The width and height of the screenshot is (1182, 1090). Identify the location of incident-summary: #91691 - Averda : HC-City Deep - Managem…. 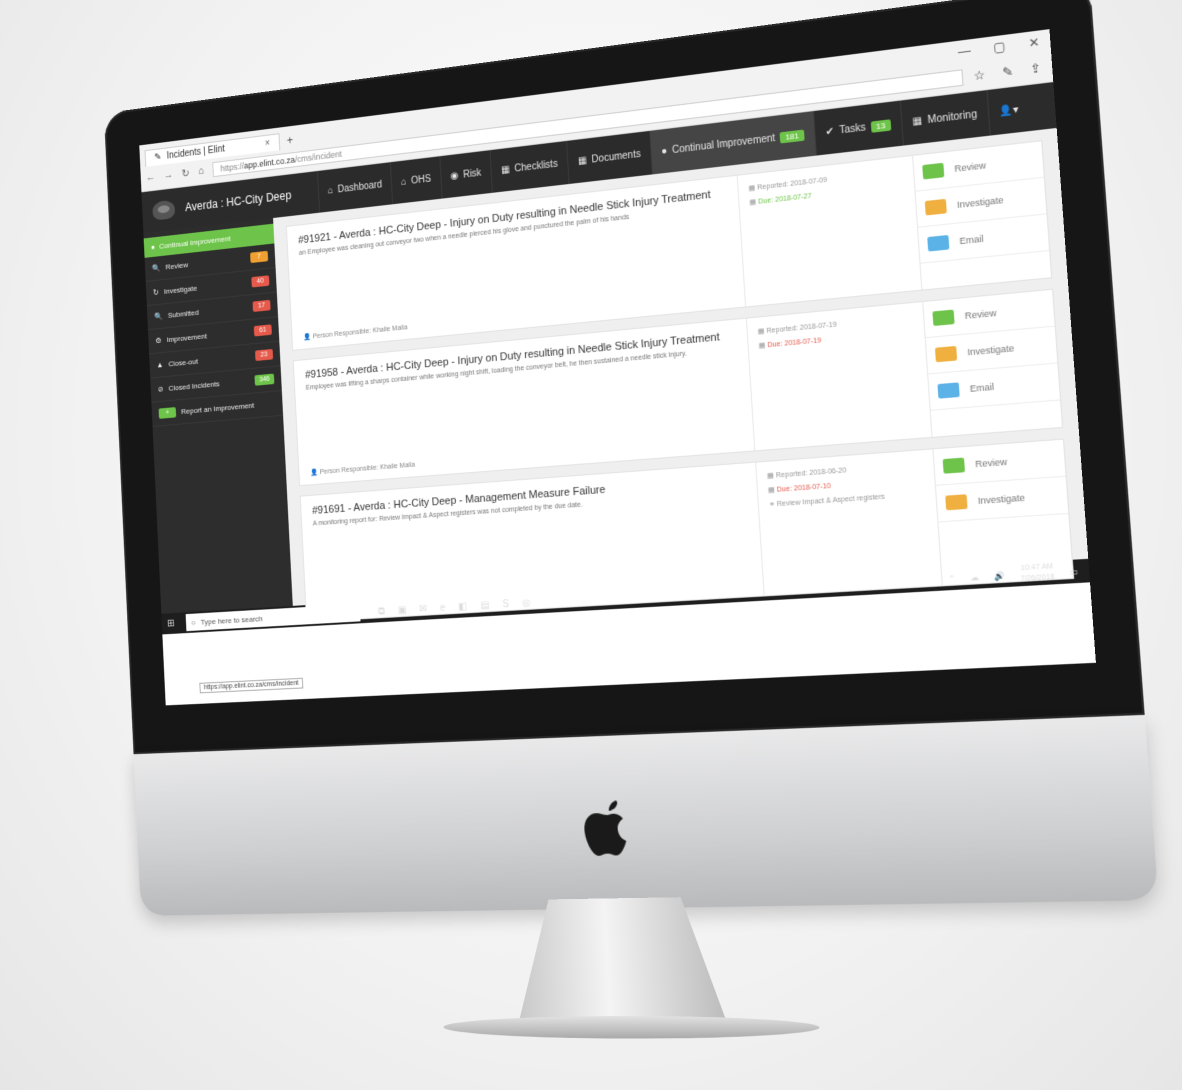
(532, 542).